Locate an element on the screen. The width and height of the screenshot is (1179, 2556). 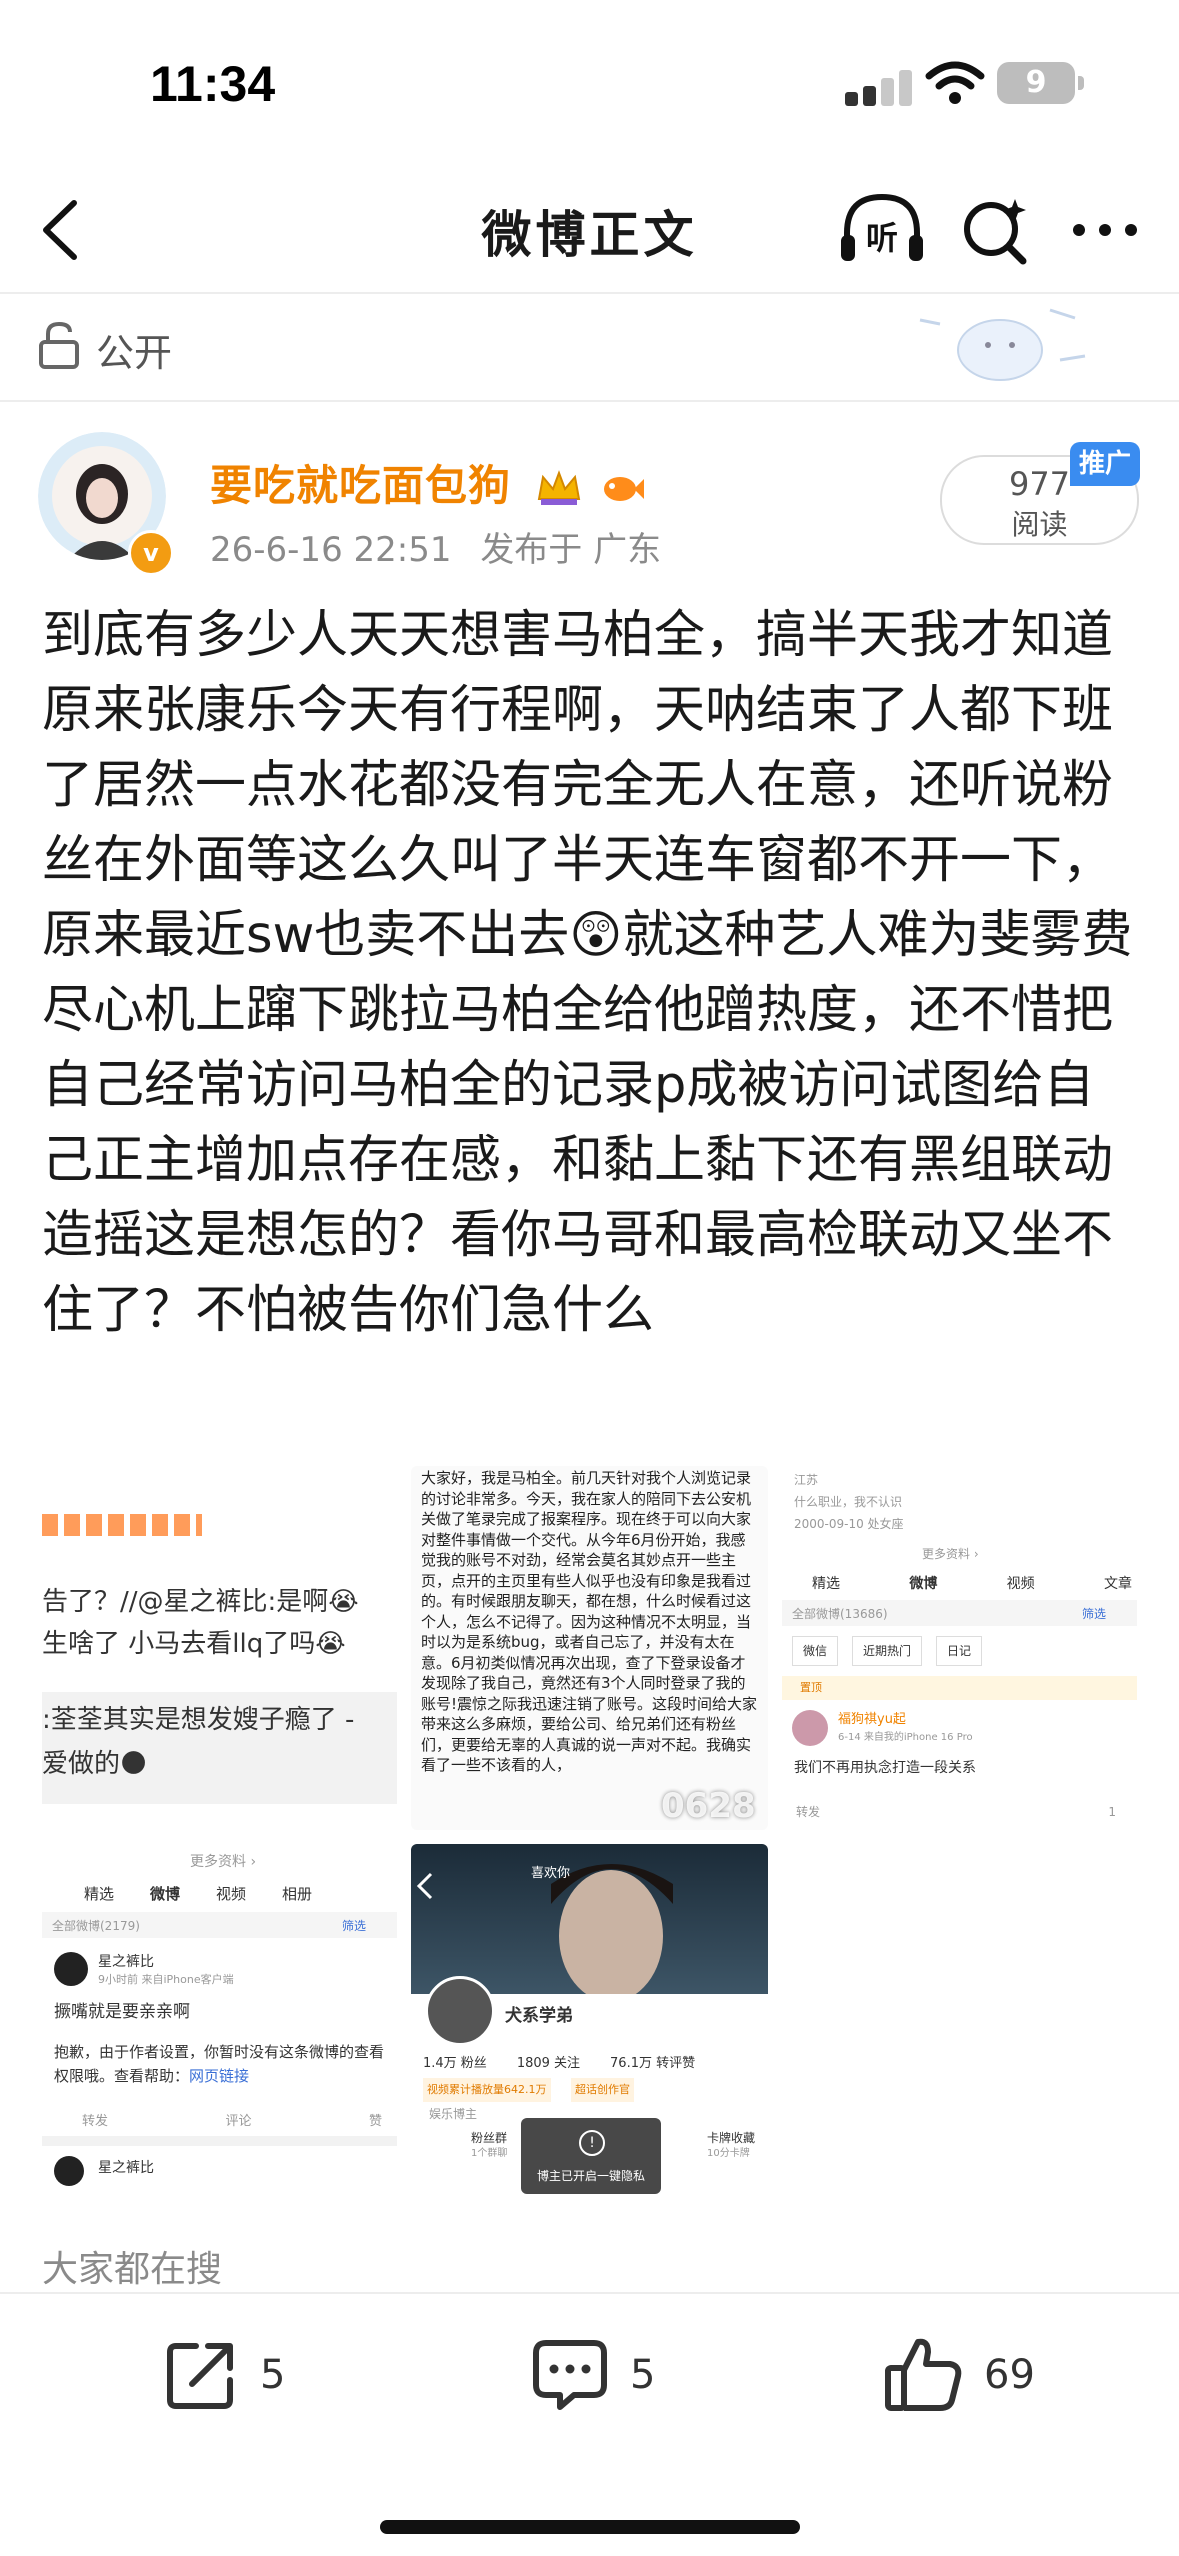
img1-user-sub: 9小时前 来自iPhone客户端 is located at coordinates (166, 1979).